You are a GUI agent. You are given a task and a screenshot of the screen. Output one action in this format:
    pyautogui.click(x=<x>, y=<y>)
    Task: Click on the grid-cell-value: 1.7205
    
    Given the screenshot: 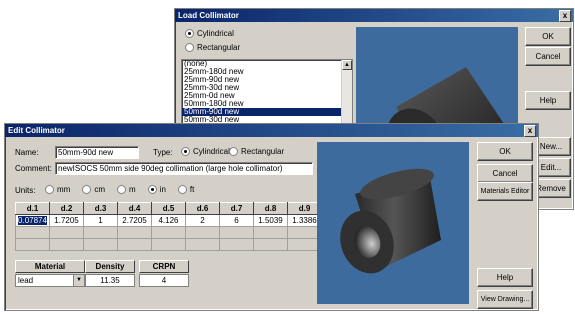 What is the action you would take?
    pyautogui.click(x=66, y=220)
    